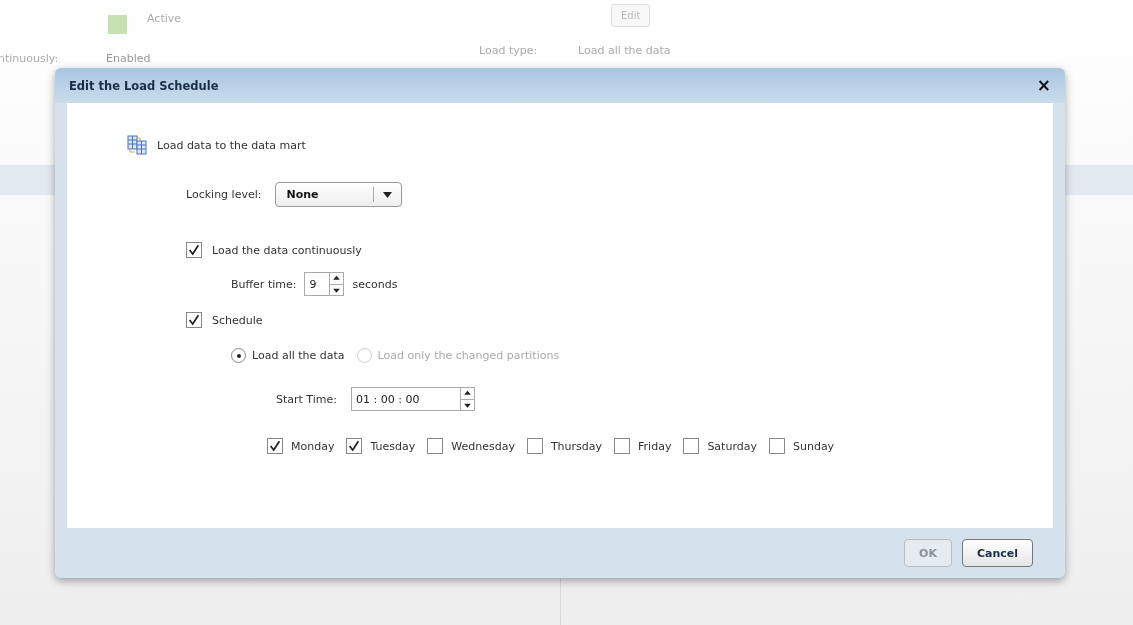  I want to click on field-value: Enabled, so click(129, 58).